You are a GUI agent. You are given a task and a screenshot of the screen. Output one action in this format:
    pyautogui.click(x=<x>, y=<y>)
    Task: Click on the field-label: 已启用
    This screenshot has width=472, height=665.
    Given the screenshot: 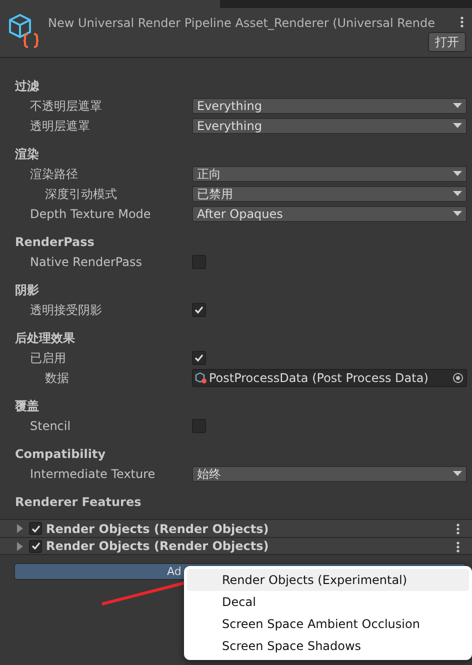 What is the action you would take?
    pyautogui.click(x=48, y=358)
    